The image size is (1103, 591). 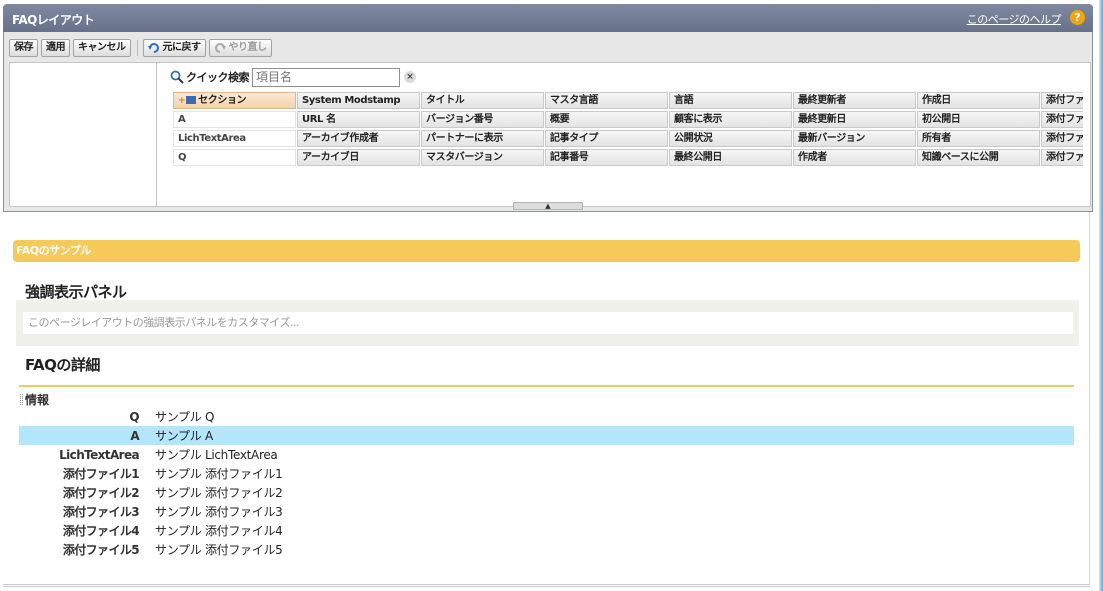 I want to click on redo-button: やり直し, so click(x=240, y=48).